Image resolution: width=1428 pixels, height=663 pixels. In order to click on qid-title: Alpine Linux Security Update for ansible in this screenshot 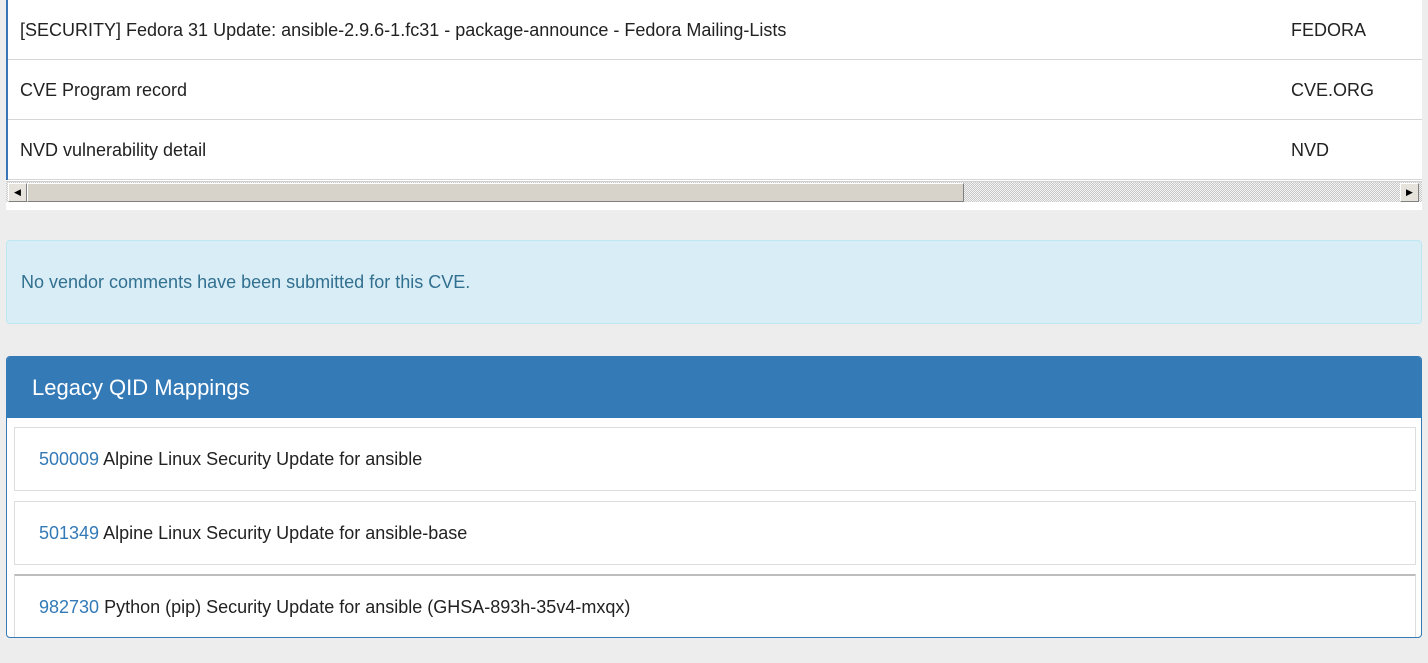, I will do `click(263, 459)`.